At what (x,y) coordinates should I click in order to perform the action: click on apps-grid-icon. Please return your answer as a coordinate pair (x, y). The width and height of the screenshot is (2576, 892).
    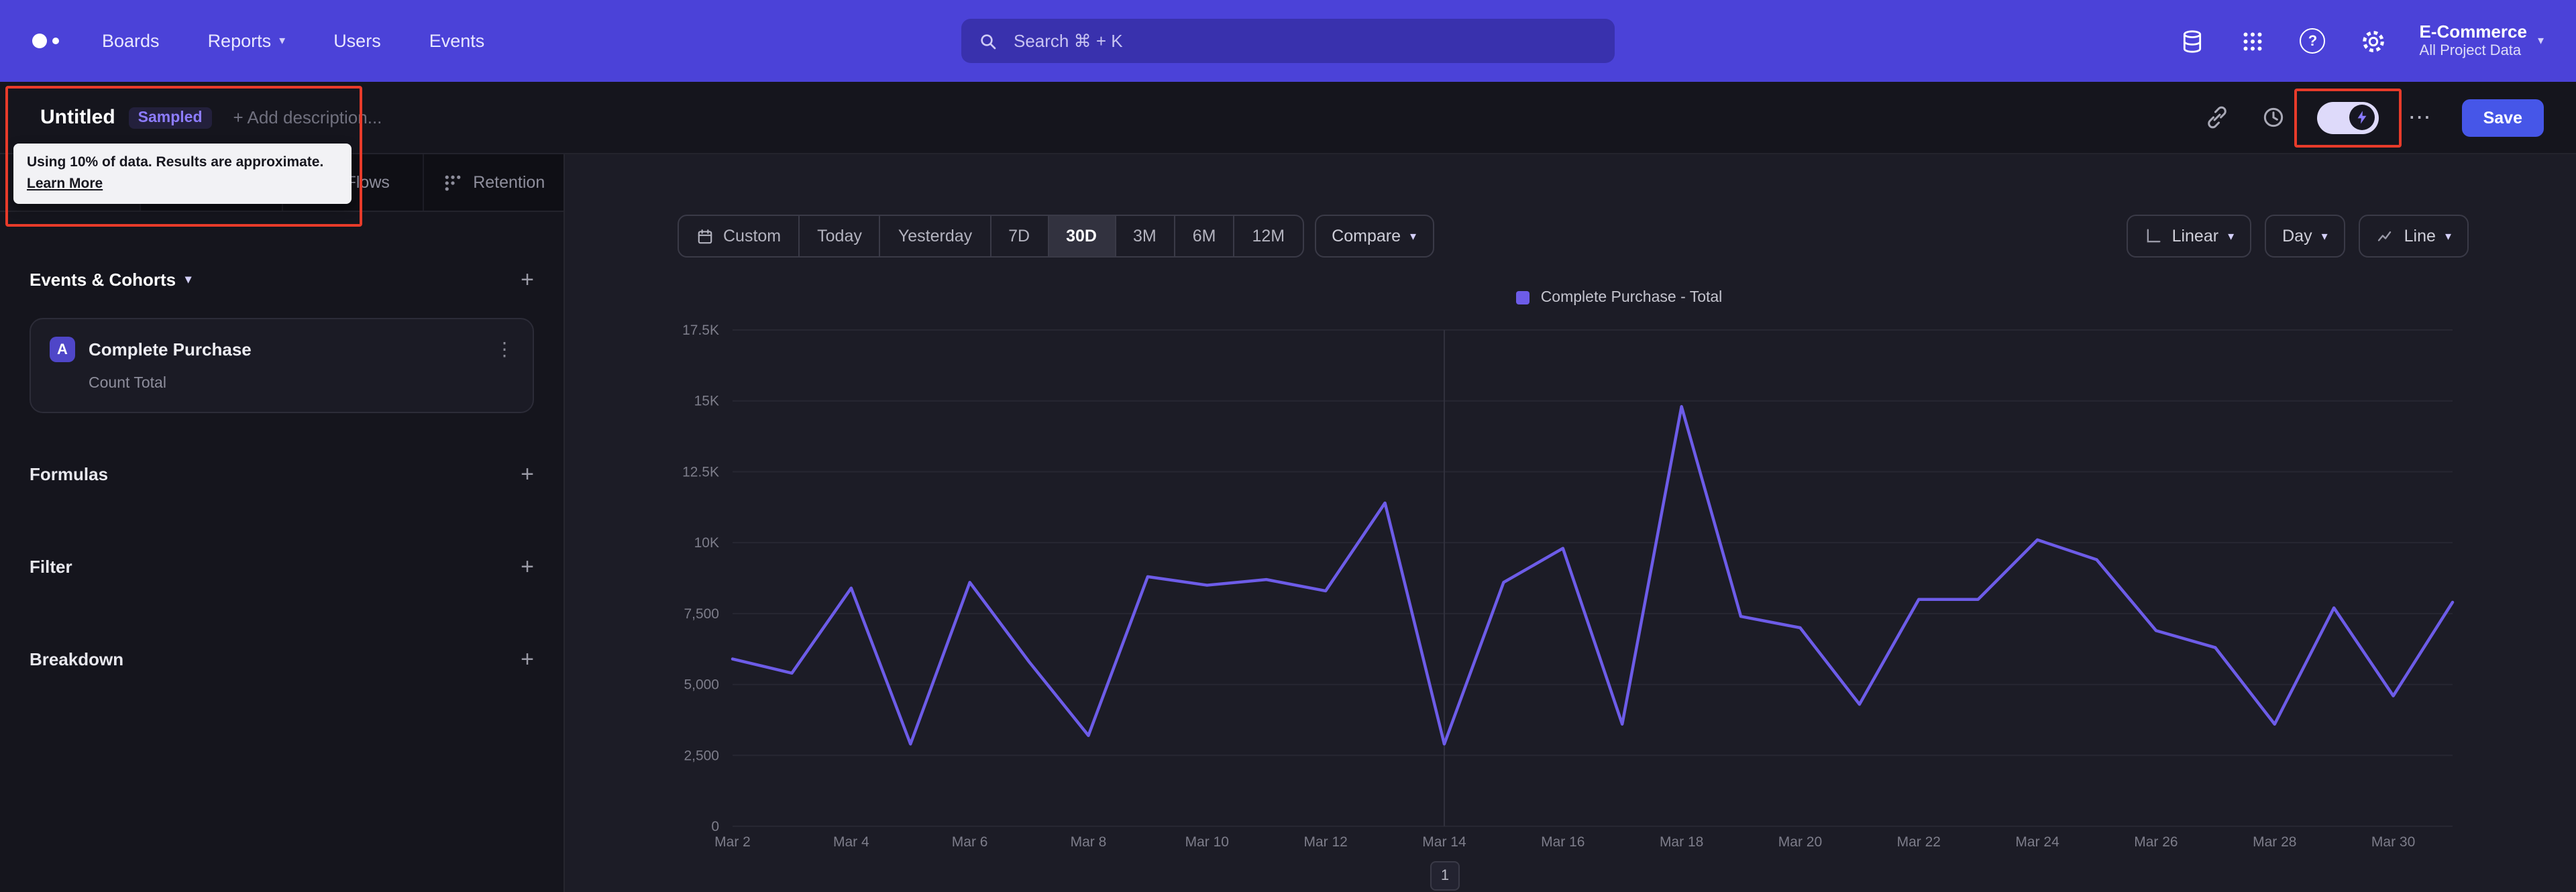
    Looking at the image, I should click on (2253, 41).